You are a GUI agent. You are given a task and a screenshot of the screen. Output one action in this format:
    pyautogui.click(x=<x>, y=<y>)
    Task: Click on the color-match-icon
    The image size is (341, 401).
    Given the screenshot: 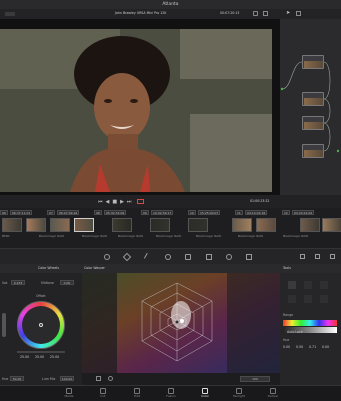 What is the action you would take?
    pyautogui.click(x=127, y=257)
    